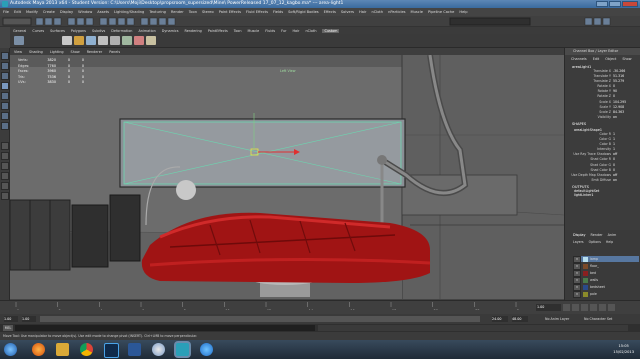  Describe the element at coordinates (609, 242) in the screenshot. I see `layer-menu-item: Help` at that location.